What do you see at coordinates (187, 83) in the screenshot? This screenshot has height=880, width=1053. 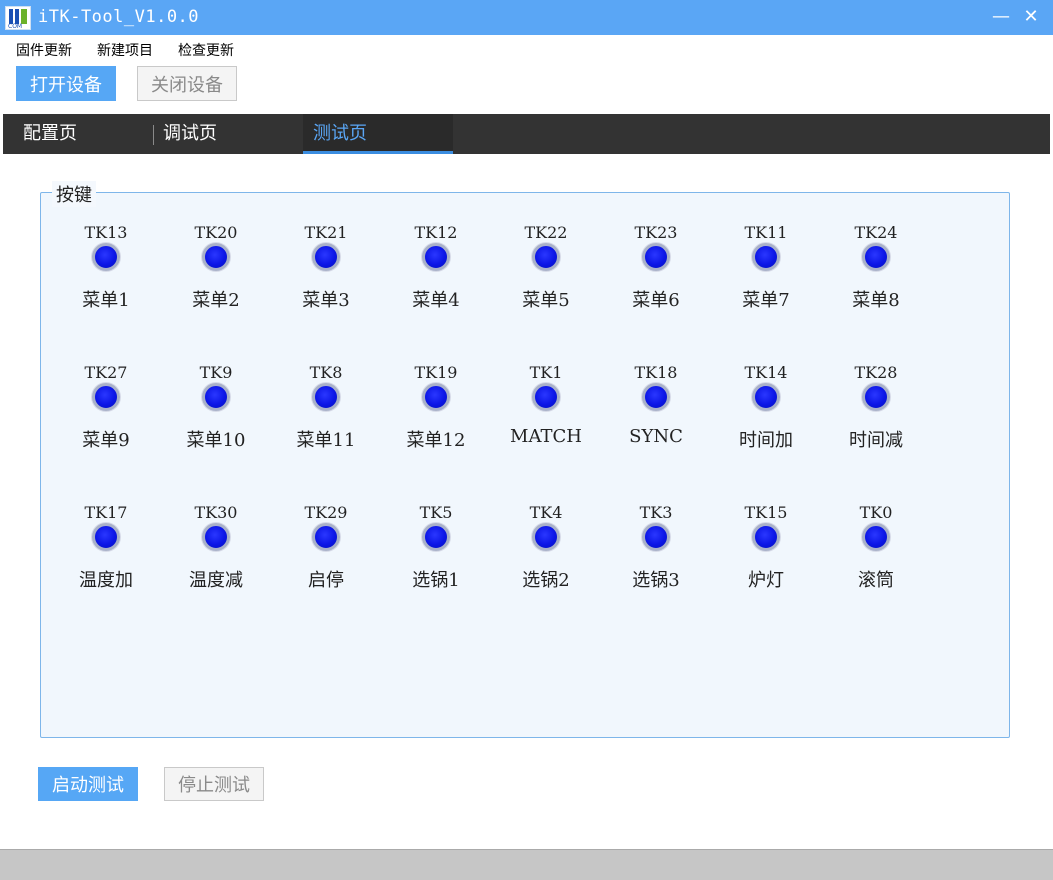 I see `close-device-button: 关闭设备` at bounding box center [187, 83].